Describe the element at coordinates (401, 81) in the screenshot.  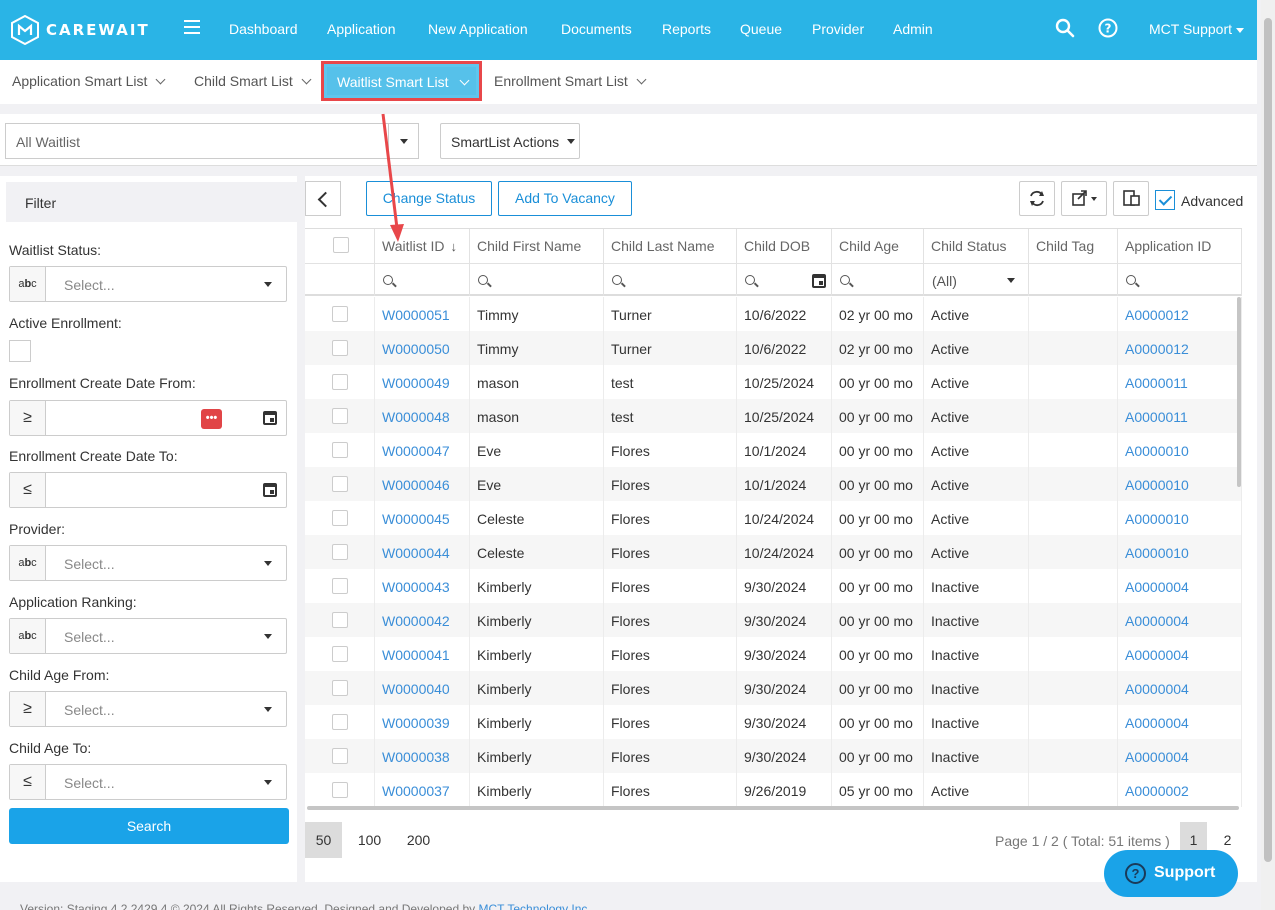
I see `tab-waitlist-smart-list: Waitlist Smart List` at that location.